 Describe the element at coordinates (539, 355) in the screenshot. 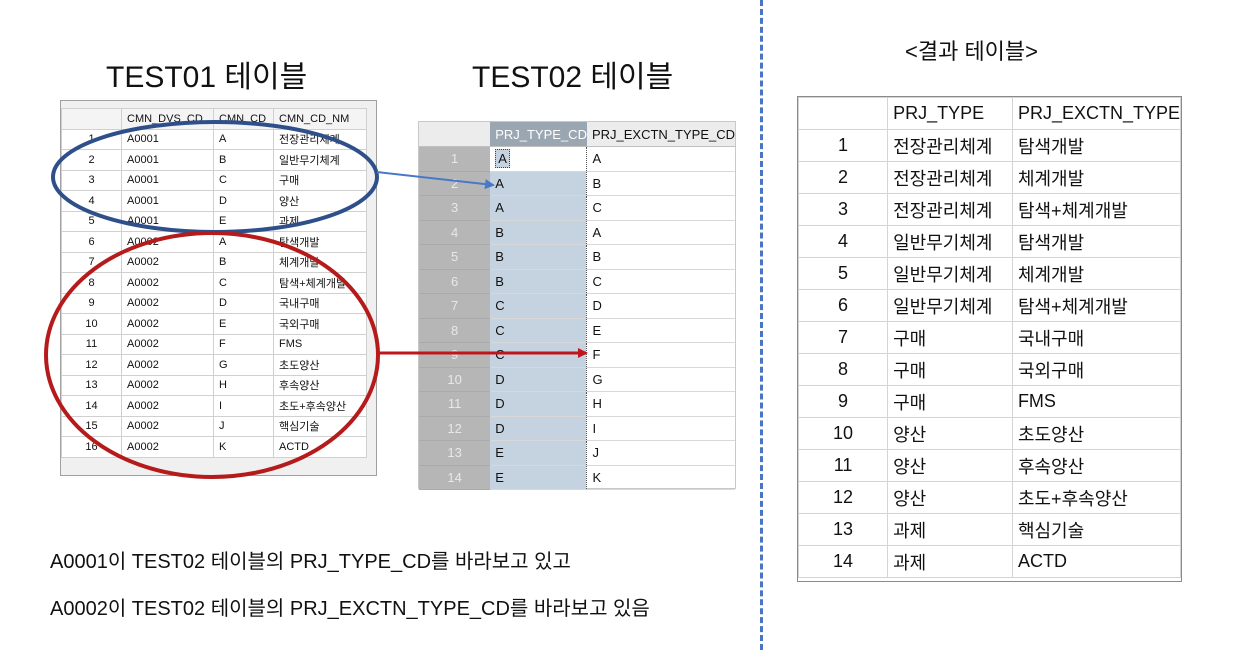

I see `test02-cell-prj-type-cd: C` at that location.